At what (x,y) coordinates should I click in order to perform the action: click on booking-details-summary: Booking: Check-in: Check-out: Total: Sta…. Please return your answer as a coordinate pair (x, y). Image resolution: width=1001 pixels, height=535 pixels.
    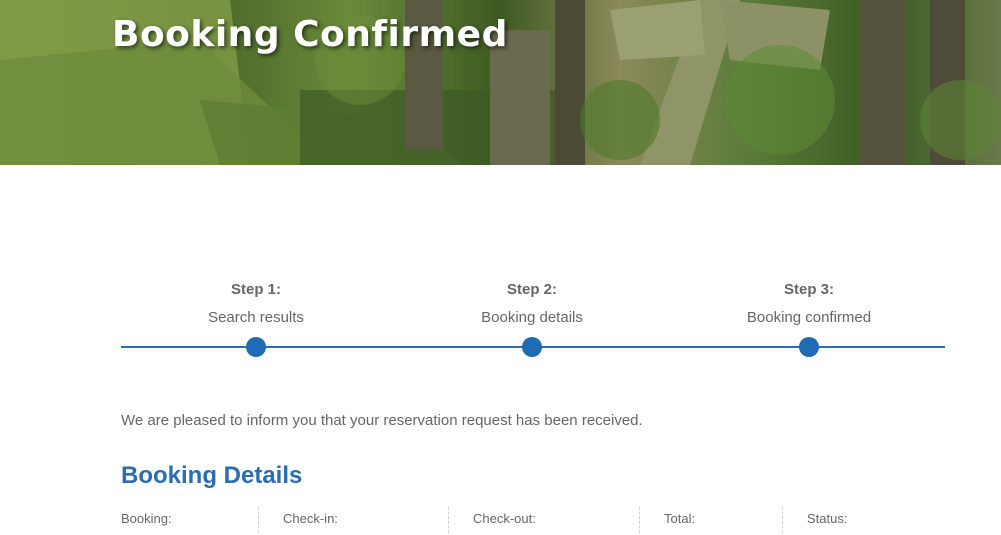
    Looking at the image, I should click on (533, 520).